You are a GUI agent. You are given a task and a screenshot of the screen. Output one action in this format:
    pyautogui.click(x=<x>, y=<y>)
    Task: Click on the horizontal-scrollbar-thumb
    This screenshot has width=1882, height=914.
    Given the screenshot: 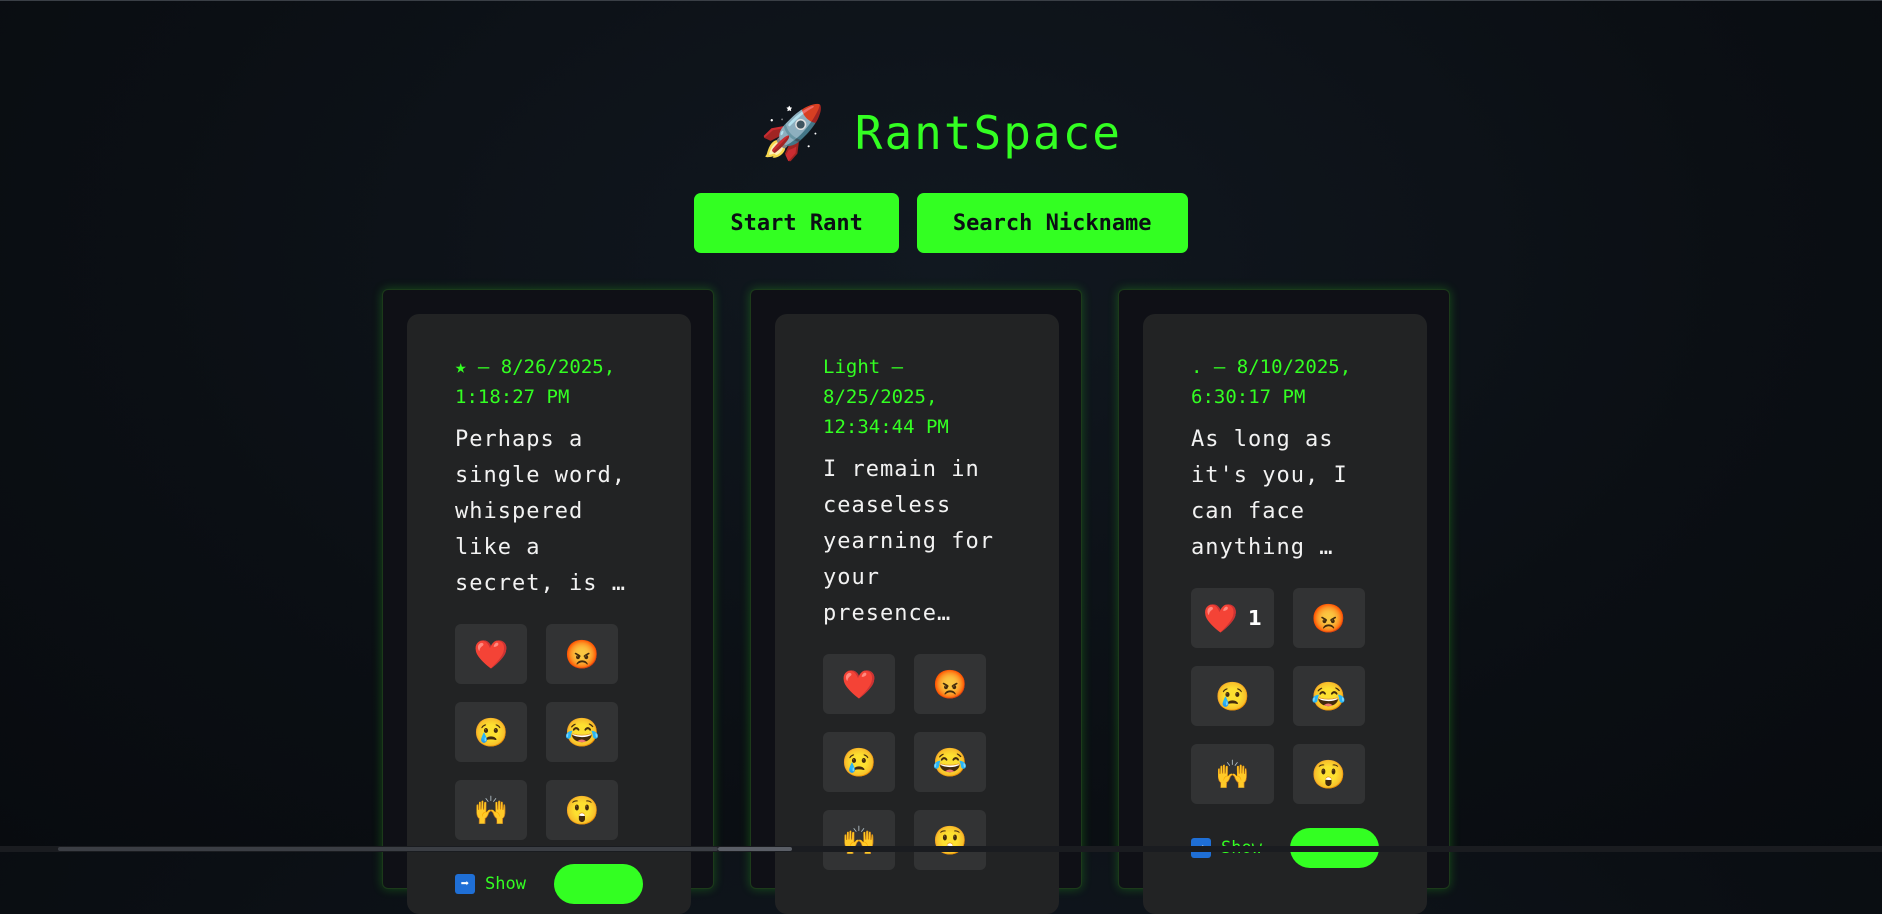 What is the action you would take?
    pyautogui.click(x=755, y=849)
    